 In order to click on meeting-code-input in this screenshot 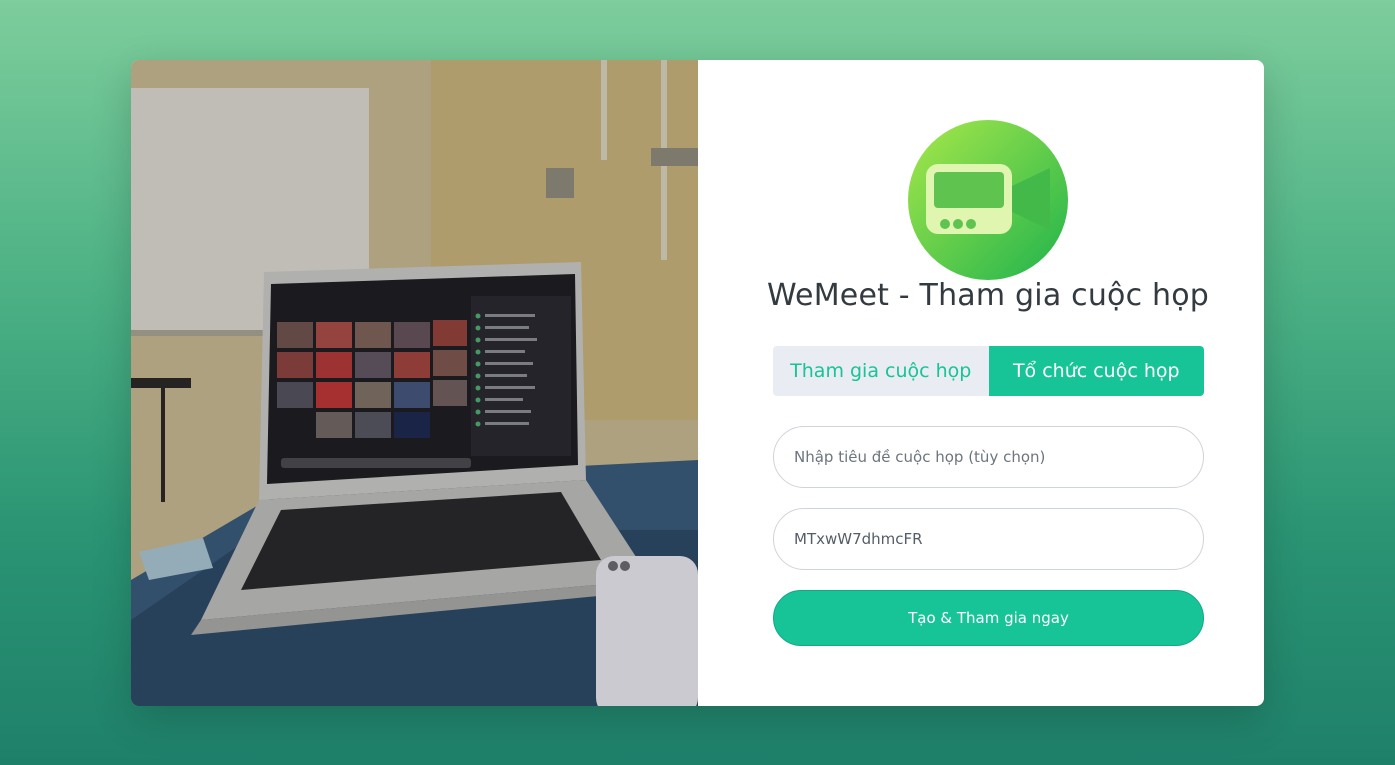, I will do `click(988, 539)`.